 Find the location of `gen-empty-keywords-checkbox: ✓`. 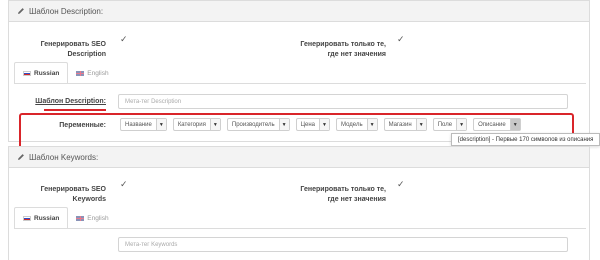

gen-empty-keywords-checkbox: ✓ is located at coordinates (401, 184).